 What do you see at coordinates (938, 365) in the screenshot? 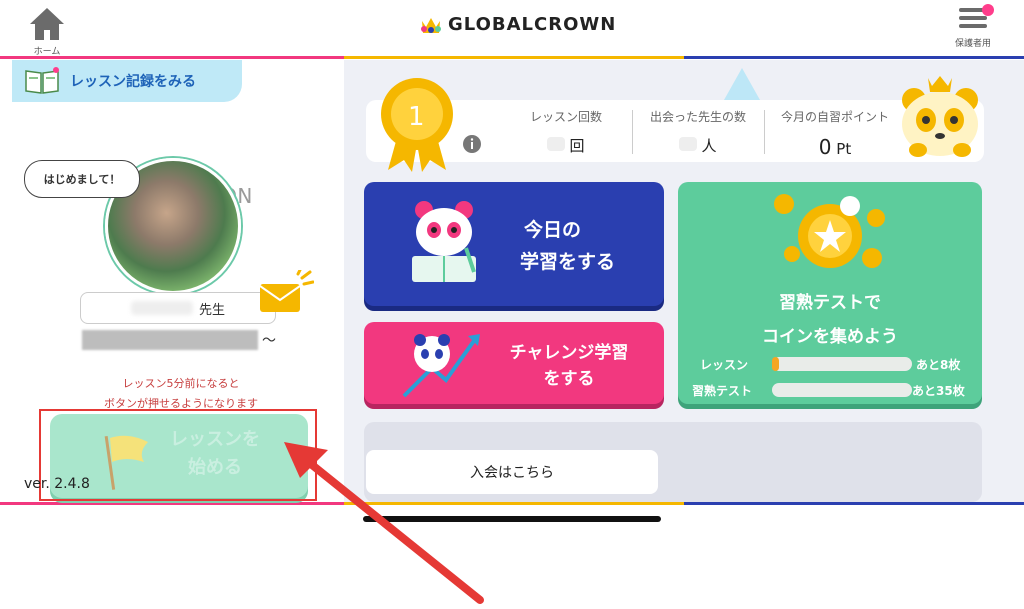
I see `lesson-coin-remaining: あと8枚` at bounding box center [938, 365].